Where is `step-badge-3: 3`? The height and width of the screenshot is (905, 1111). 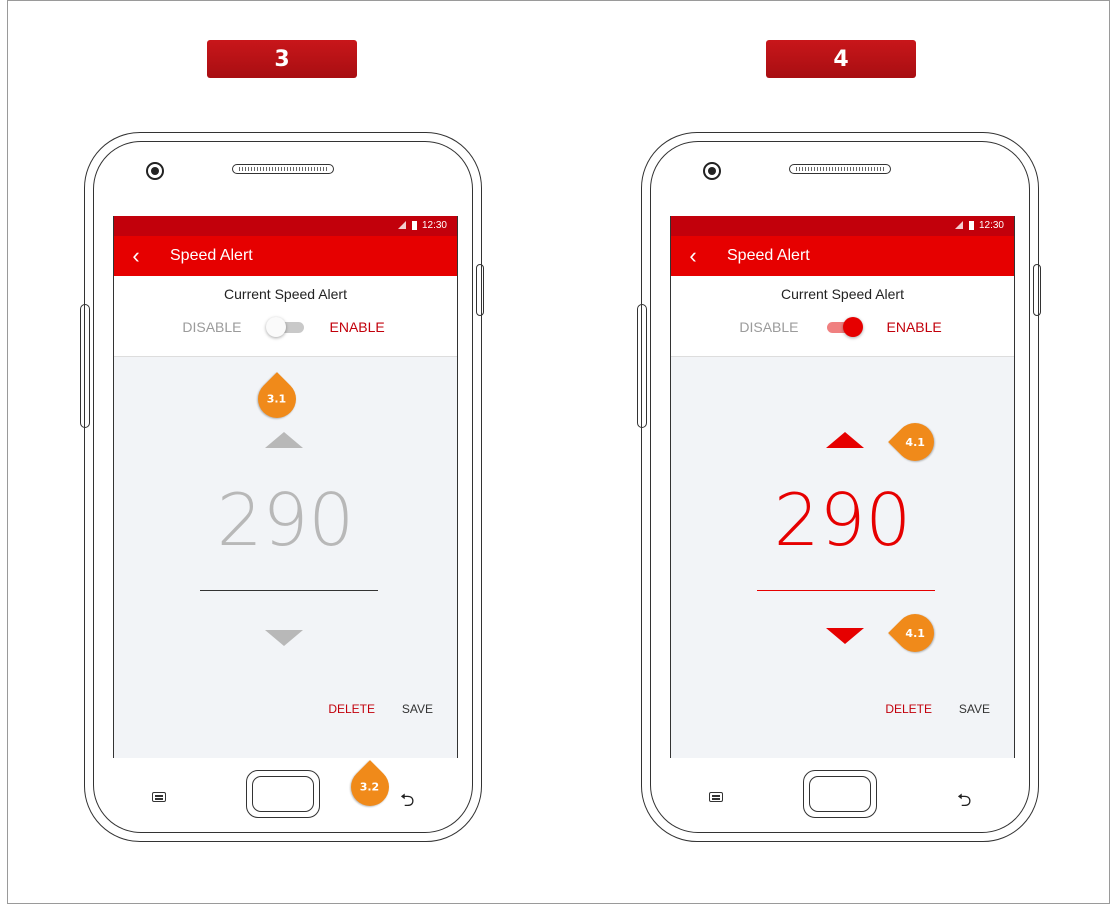 step-badge-3: 3 is located at coordinates (282, 59).